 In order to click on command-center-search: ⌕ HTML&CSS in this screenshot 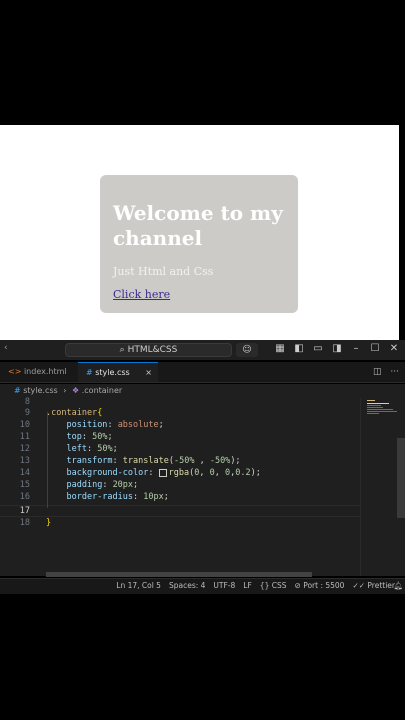, I will do `click(148, 350)`.